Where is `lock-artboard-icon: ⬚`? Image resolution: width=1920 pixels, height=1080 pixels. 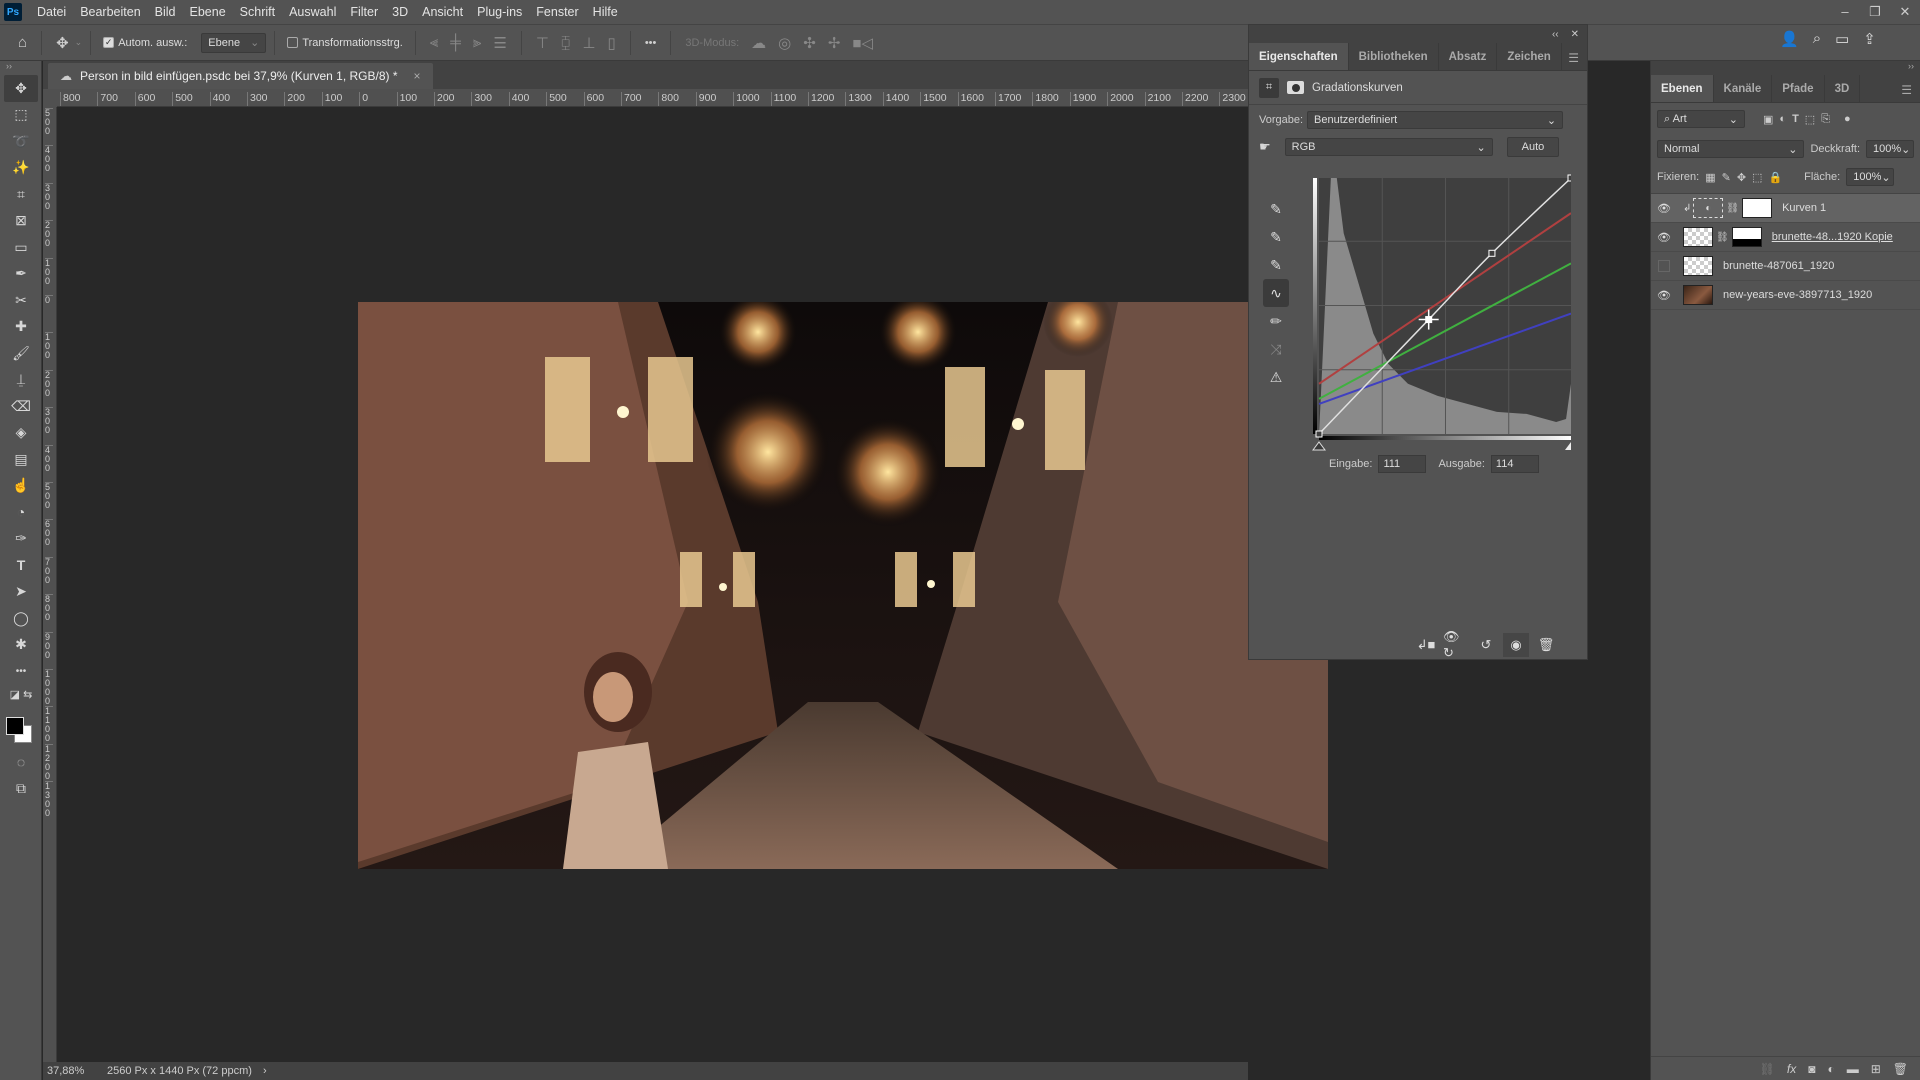 lock-artboard-icon: ⬚ is located at coordinates (1757, 177).